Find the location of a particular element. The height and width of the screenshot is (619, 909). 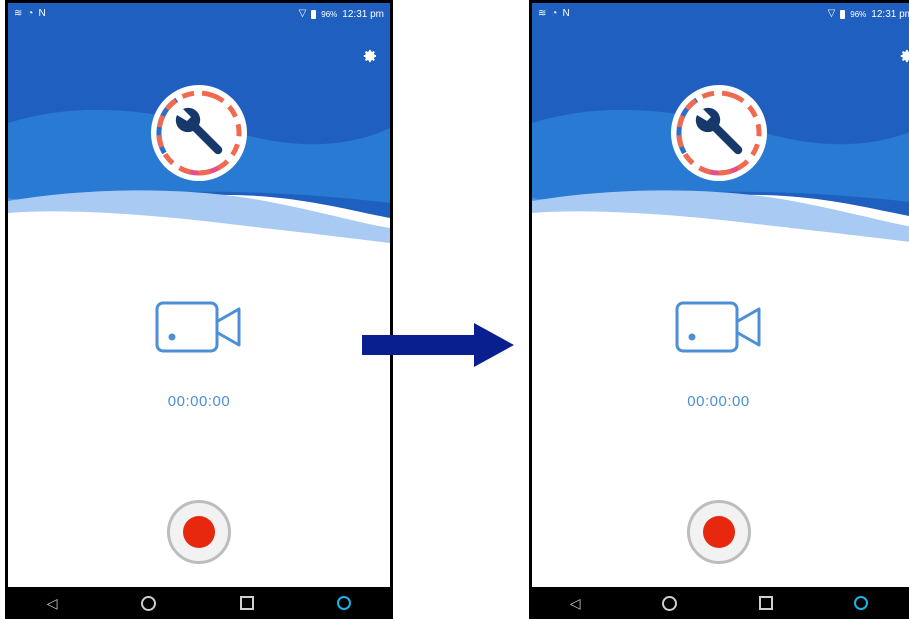

arrow-right-icon is located at coordinates (438, 345).